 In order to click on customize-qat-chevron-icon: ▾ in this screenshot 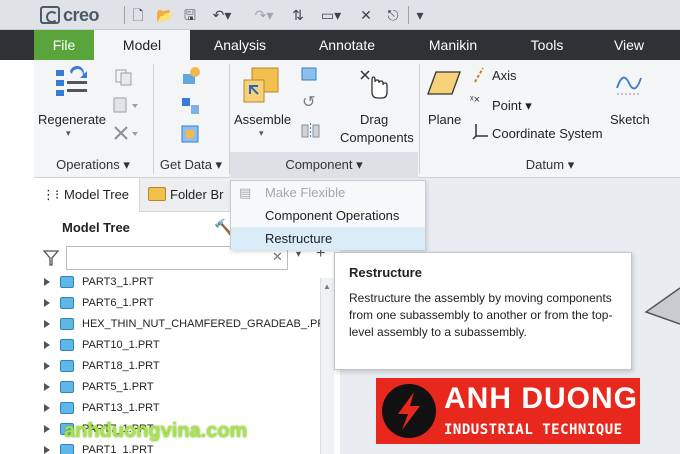, I will do `click(420, 15)`.